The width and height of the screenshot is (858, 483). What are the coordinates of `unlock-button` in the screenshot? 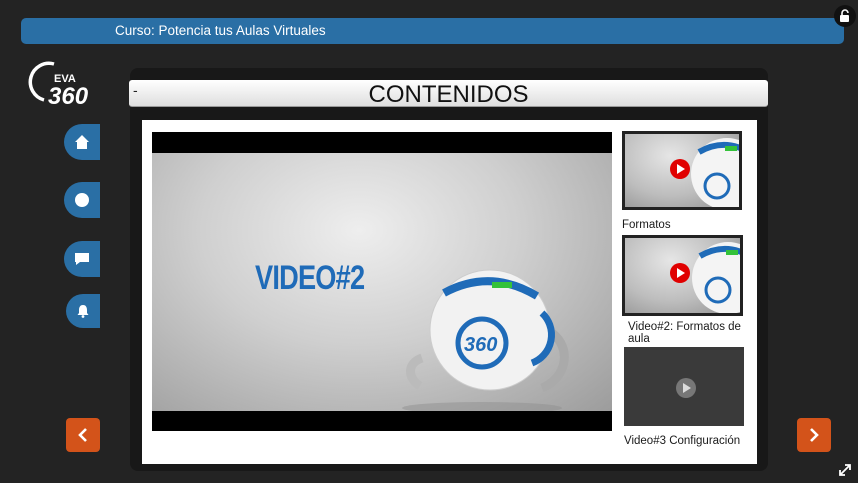 It's located at (845, 16).